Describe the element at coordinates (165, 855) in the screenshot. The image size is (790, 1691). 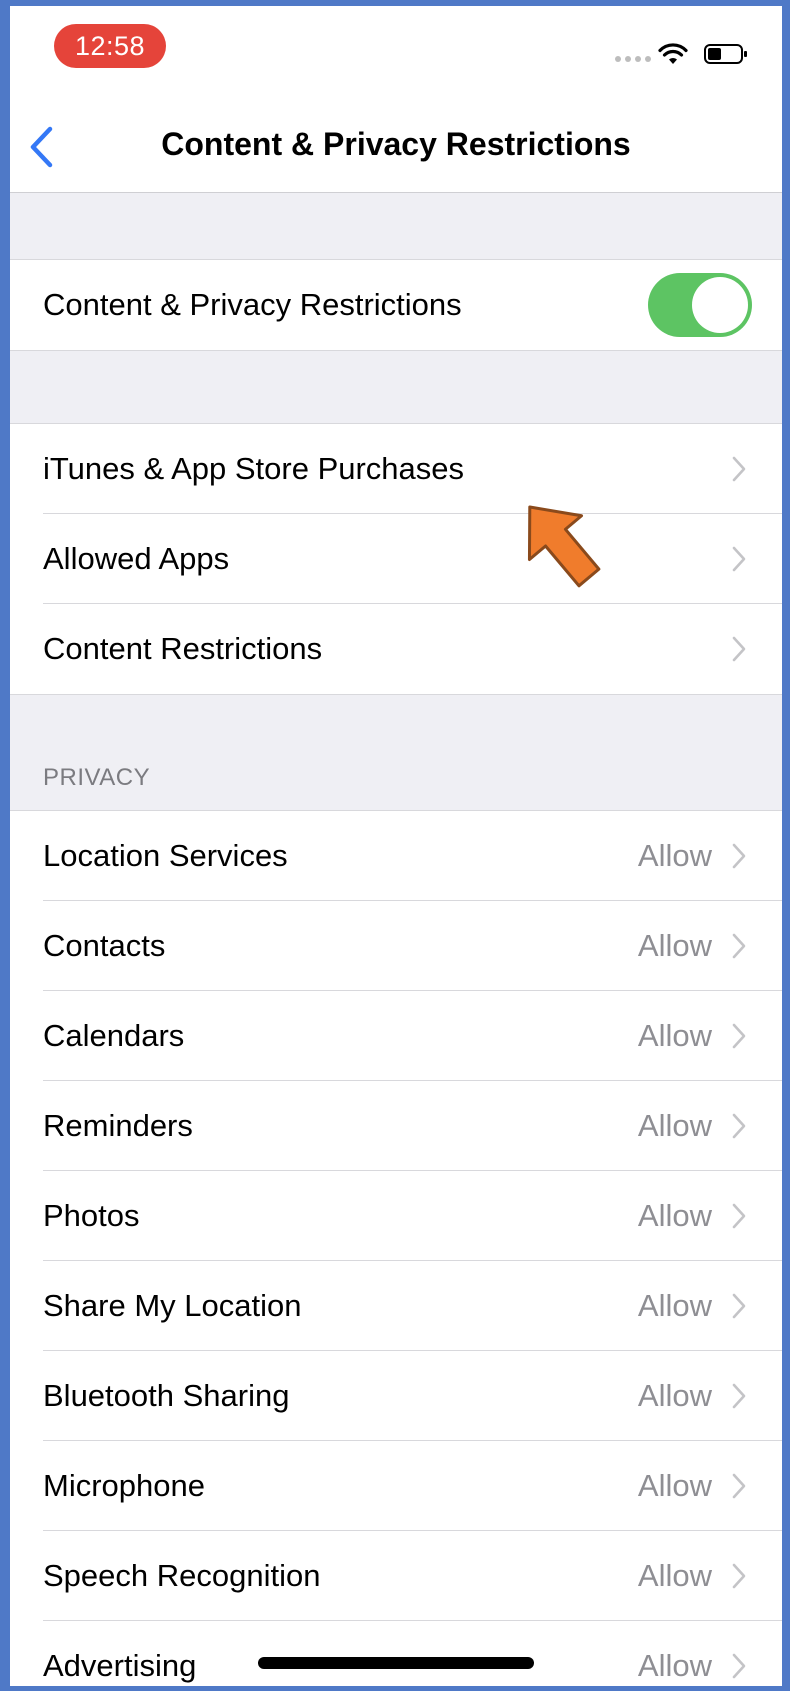
I see `row-label: Location Services` at that location.